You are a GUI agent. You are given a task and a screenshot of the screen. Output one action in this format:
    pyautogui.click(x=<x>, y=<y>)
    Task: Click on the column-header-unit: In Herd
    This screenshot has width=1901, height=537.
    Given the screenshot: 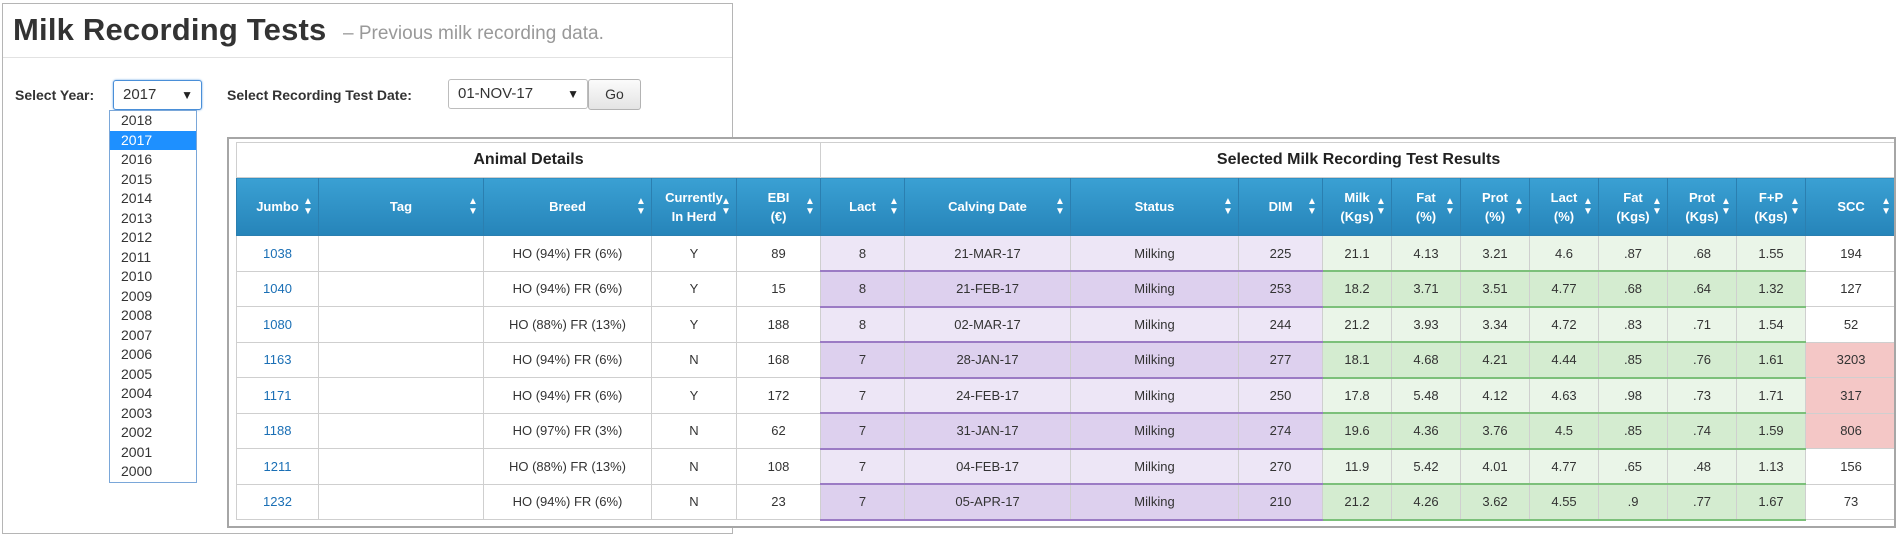 What is the action you would take?
    pyautogui.click(x=694, y=216)
    